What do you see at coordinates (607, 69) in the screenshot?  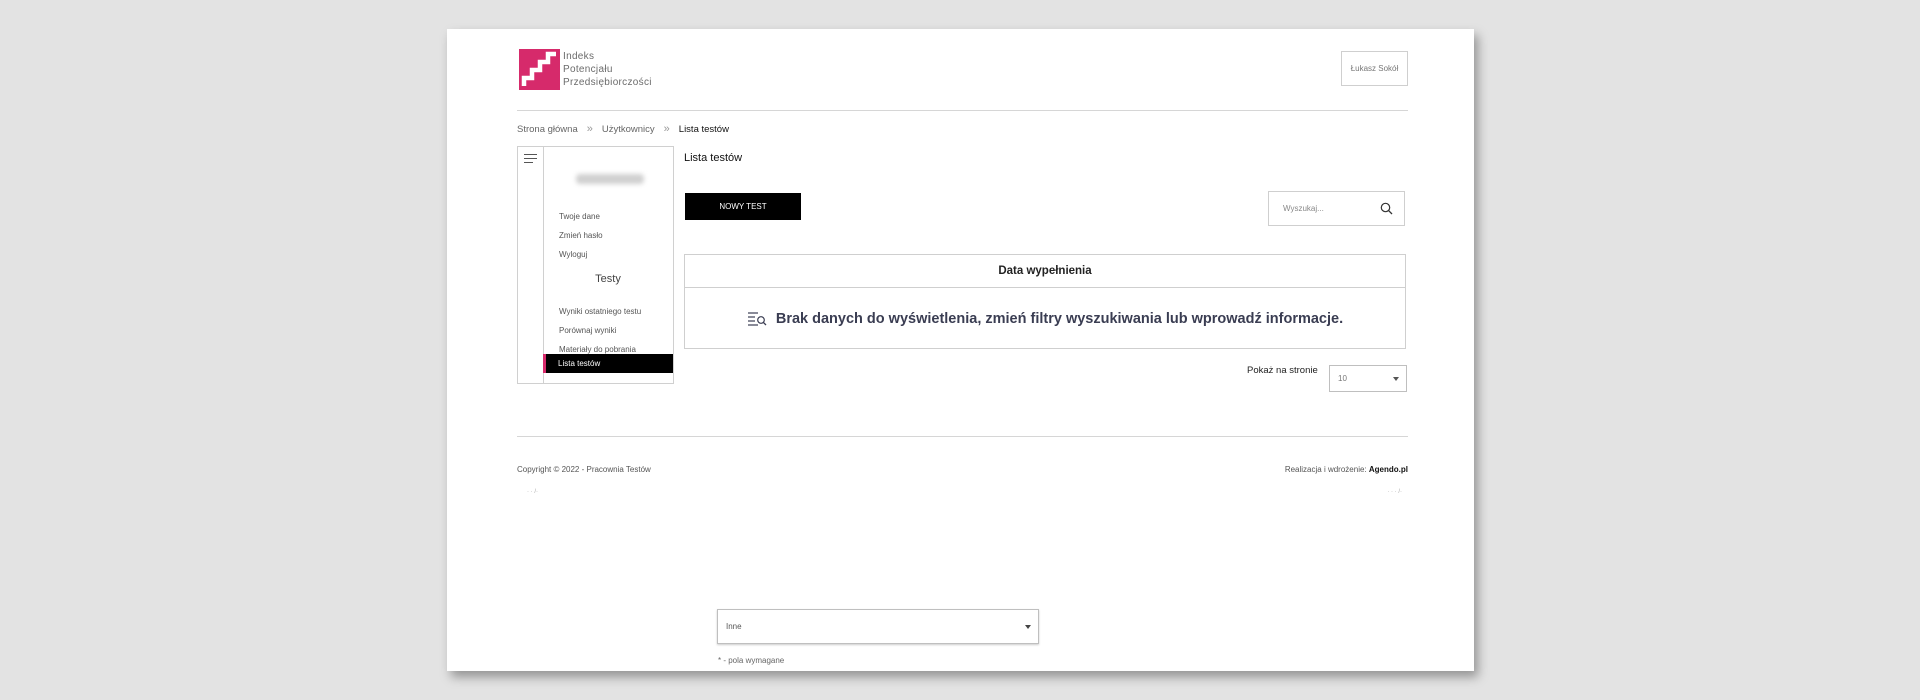 I see `brand-name: Indeks Potencjału Przedsiębiorczości` at bounding box center [607, 69].